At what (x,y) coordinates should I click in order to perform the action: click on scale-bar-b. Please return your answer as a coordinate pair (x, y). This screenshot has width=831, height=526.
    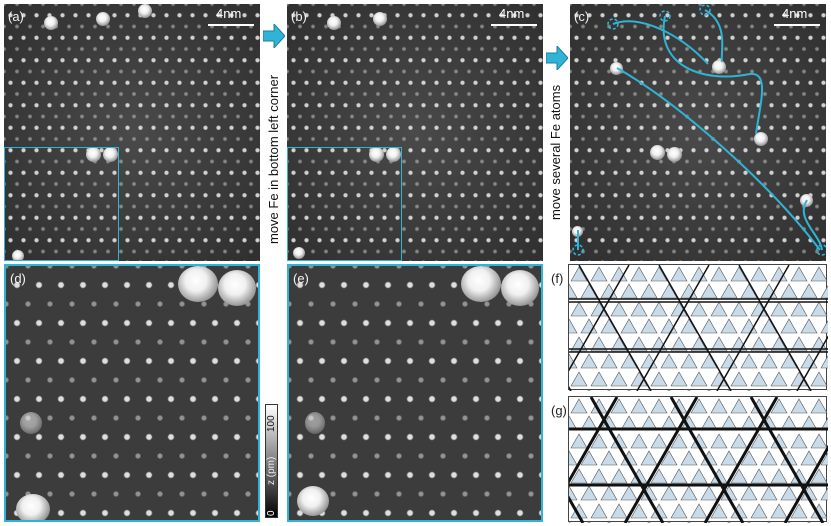
    Looking at the image, I should click on (514, 25).